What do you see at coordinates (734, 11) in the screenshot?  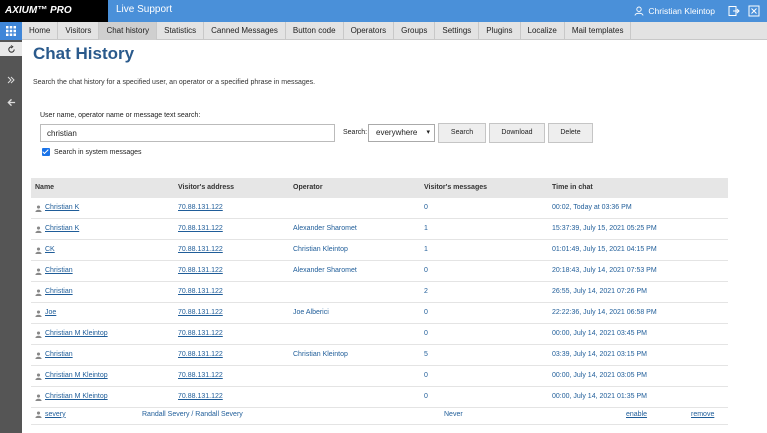 I see `logout-icon` at bounding box center [734, 11].